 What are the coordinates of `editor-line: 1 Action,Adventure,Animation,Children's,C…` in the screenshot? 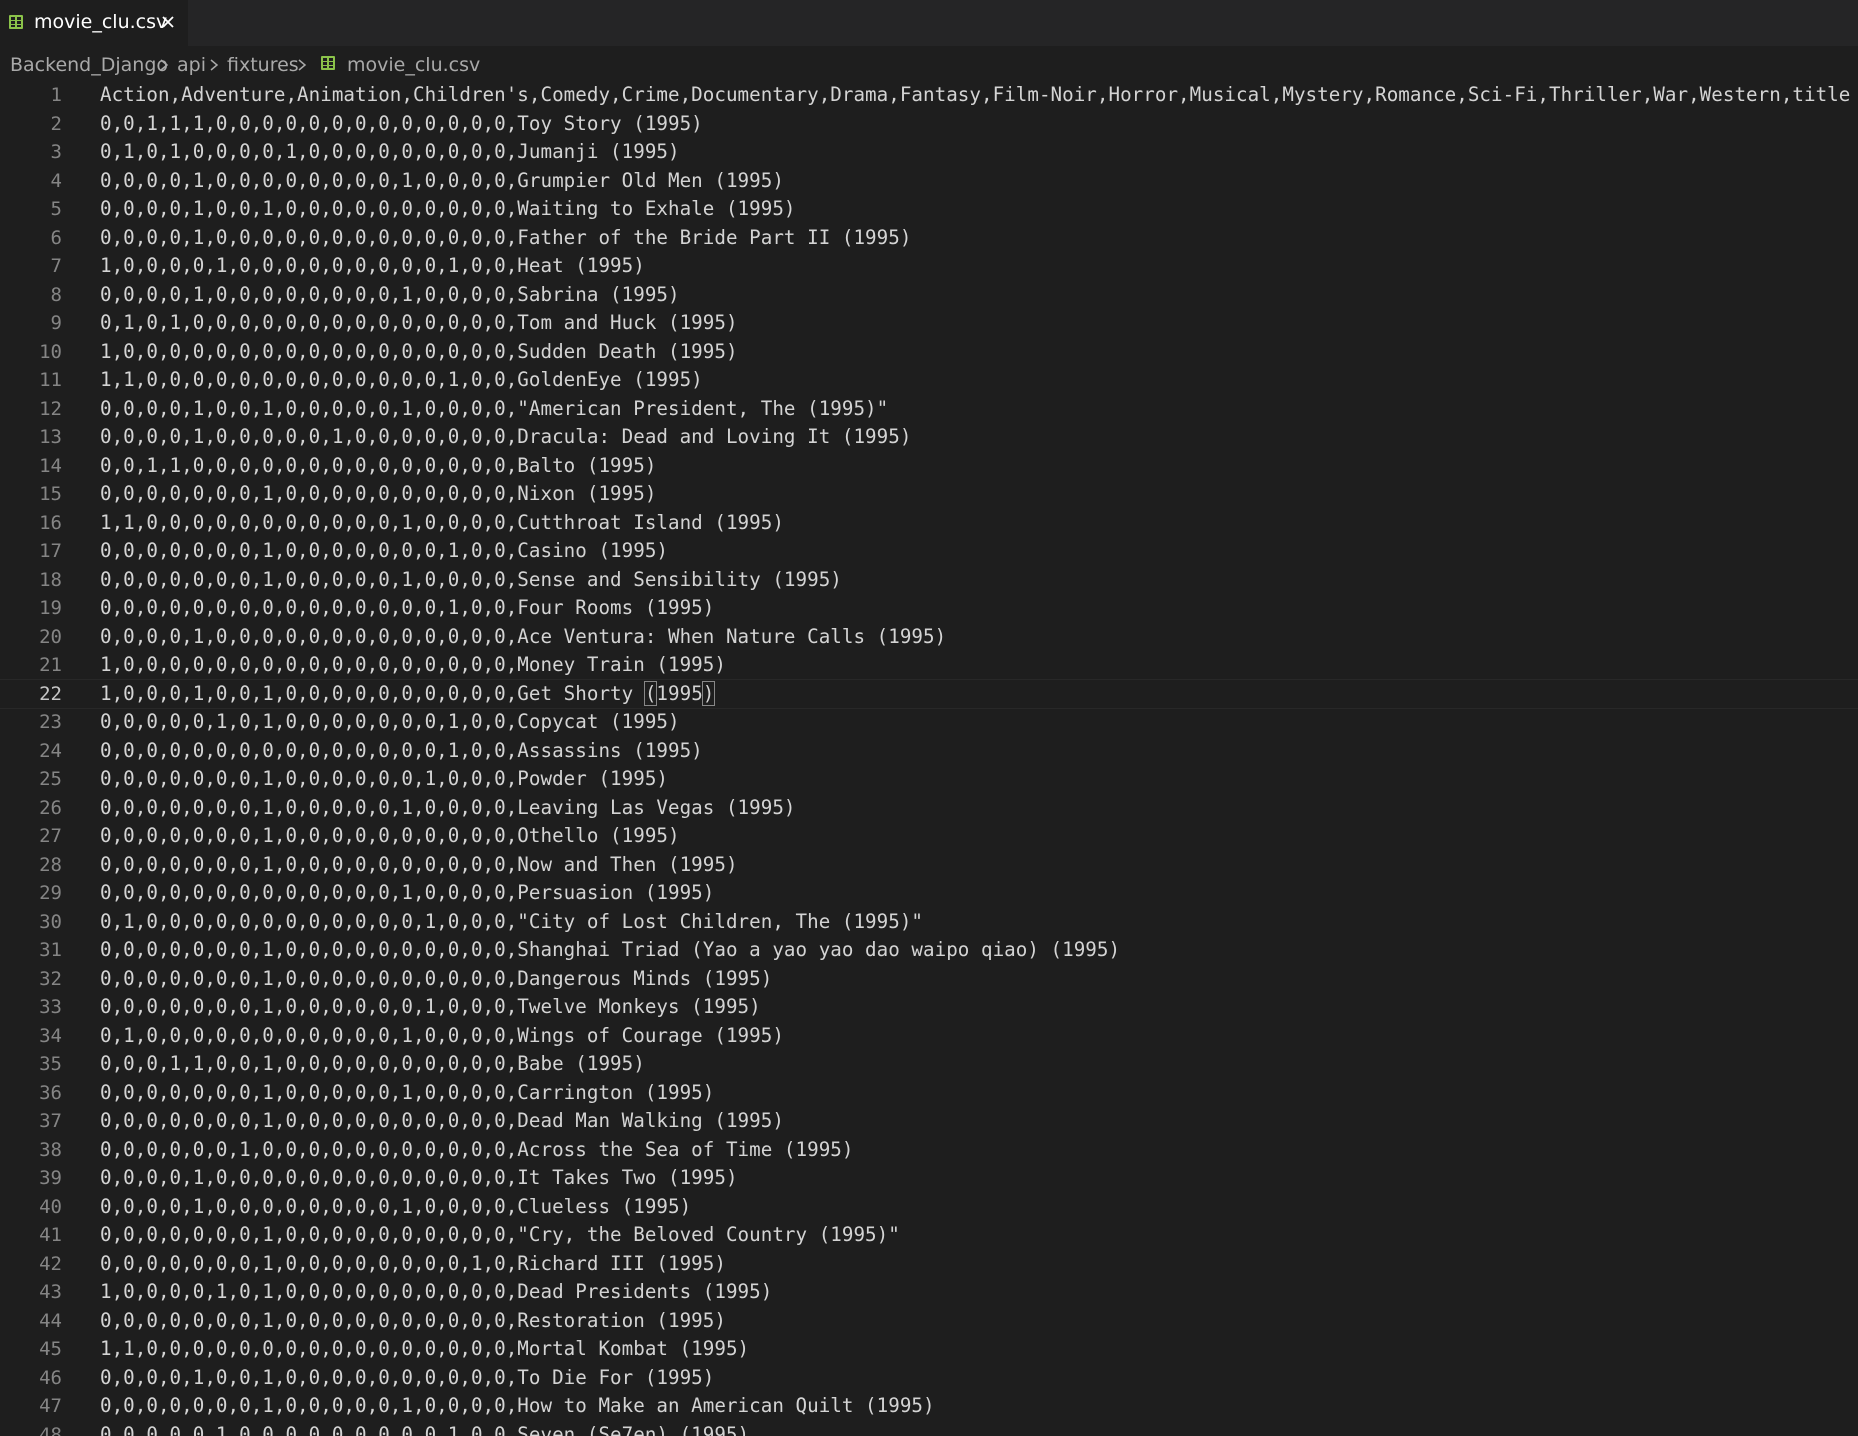 It's located at (929, 96).